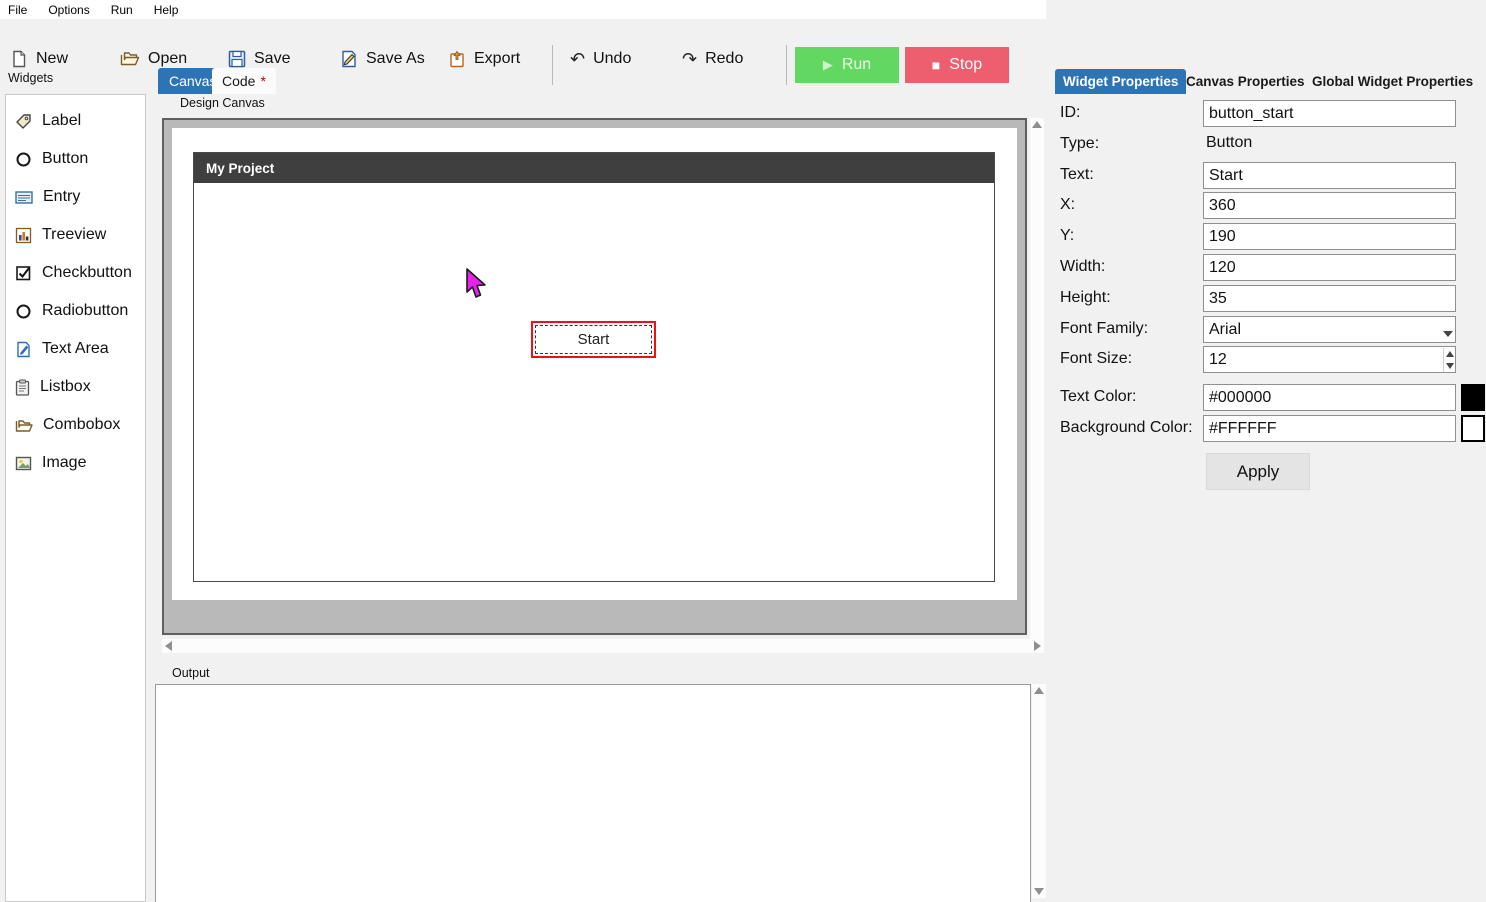  I want to click on redo-button: ↷ Redo, so click(712, 59).